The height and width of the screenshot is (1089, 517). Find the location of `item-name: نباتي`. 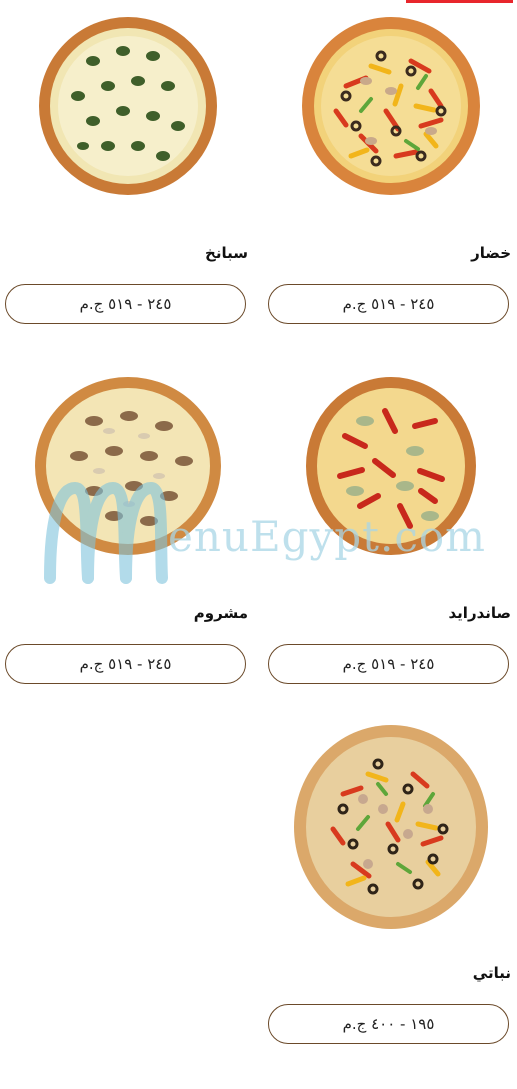

item-name: نباتي is located at coordinates (491, 973).